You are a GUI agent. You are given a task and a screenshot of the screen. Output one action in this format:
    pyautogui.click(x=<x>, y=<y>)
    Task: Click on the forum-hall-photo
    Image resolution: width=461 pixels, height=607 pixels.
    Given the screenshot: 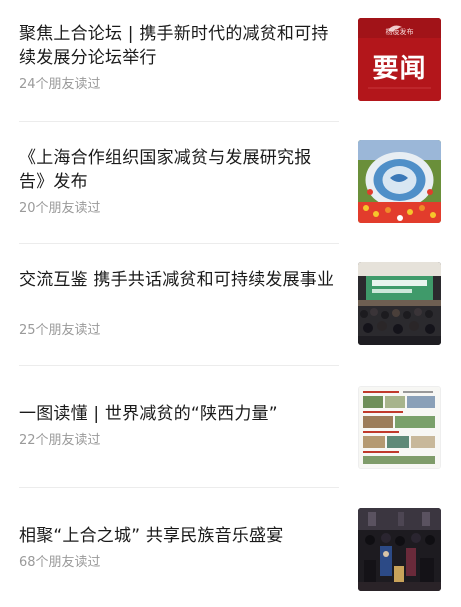 What is the action you would take?
    pyautogui.click(x=399, y=303)
    